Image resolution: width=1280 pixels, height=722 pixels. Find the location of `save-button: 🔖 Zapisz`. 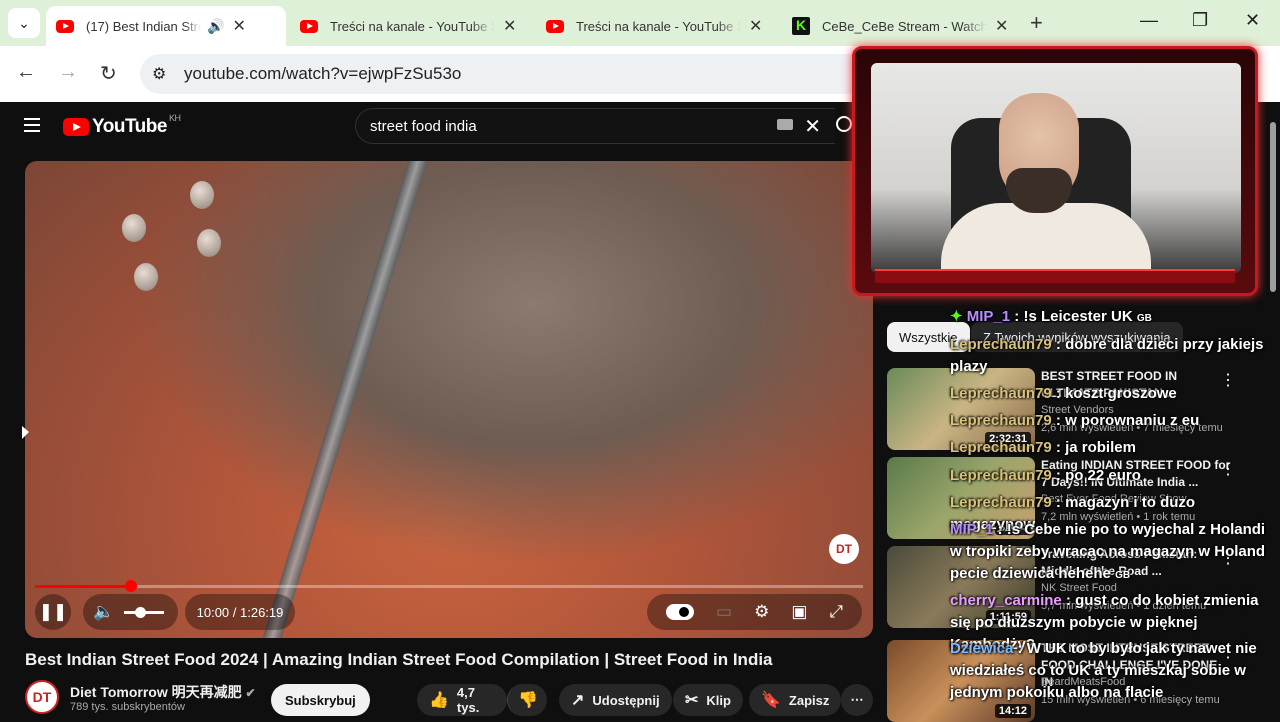

save-button: 🔖 Zapisz is located at coordinates (795, 700).